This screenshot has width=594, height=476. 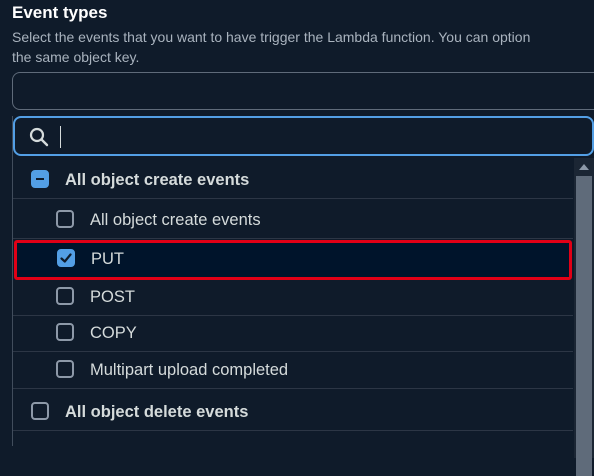 I want to click on option-label: COPY, so click(x=113, y=333).